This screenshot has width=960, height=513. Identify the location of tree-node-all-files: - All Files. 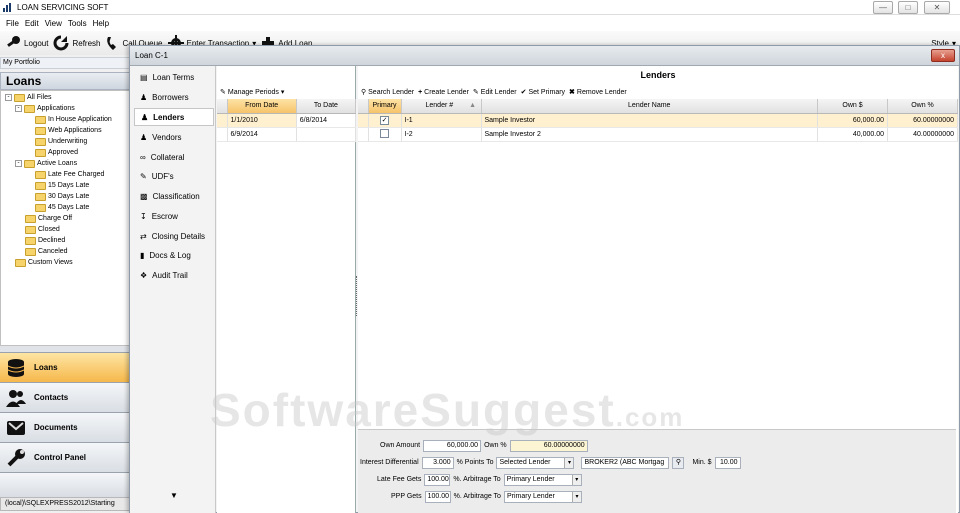
(28, 97).